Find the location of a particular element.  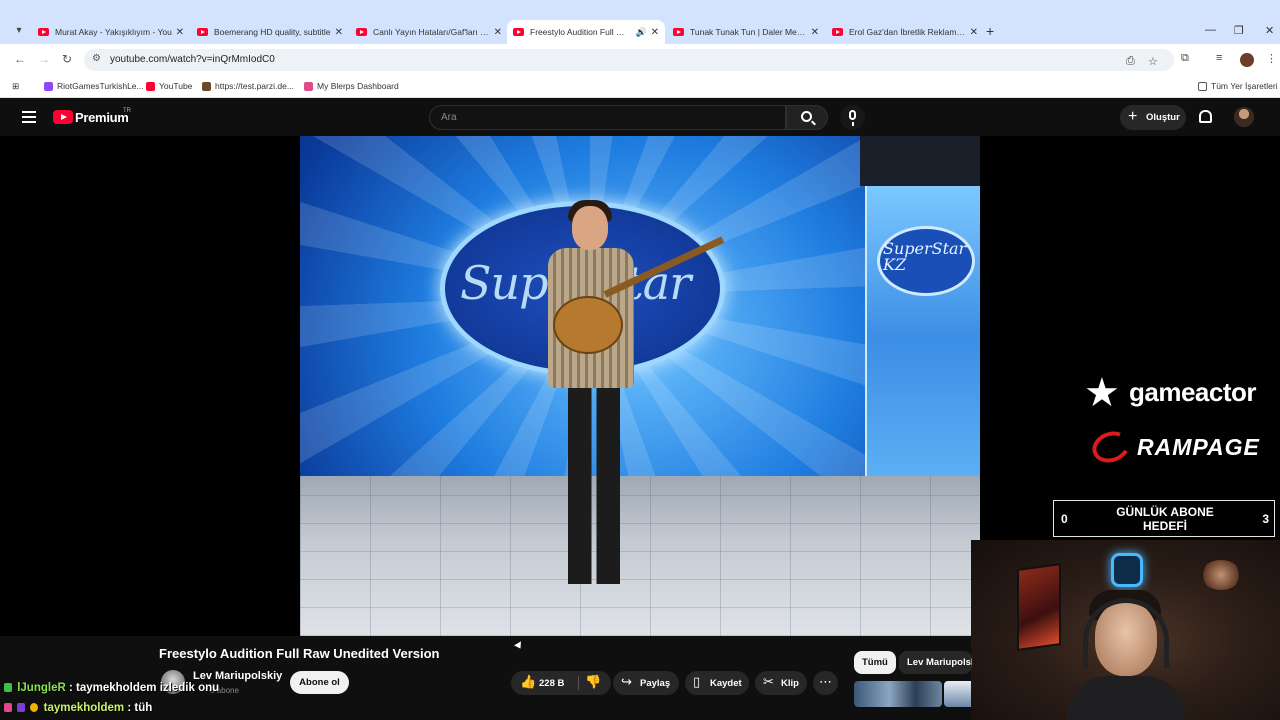

chat-username: taymekholdem is located at coordinates (84, 708).